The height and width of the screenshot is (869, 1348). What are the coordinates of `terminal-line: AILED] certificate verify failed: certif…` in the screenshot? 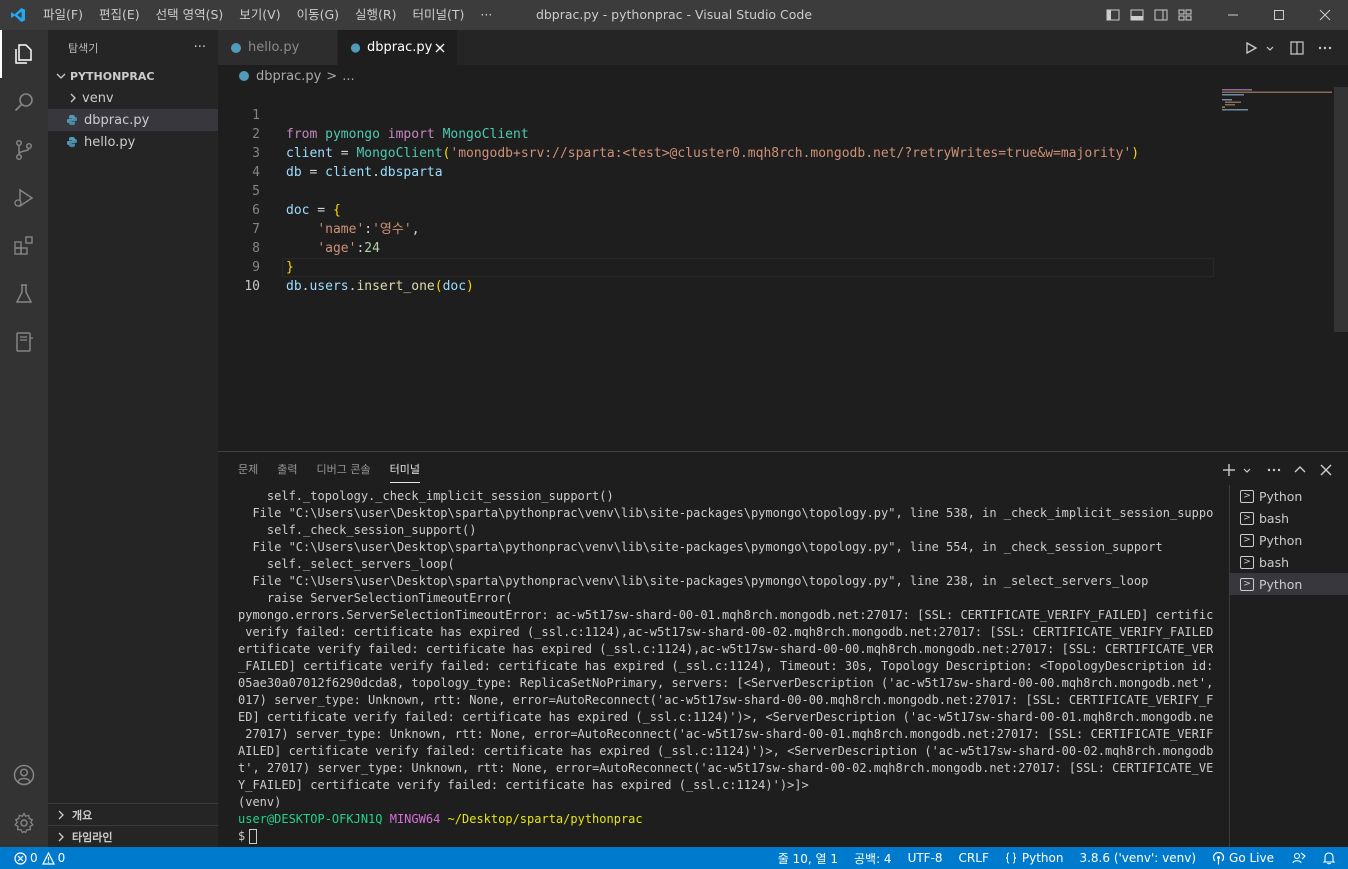 It's located at (725, 751).